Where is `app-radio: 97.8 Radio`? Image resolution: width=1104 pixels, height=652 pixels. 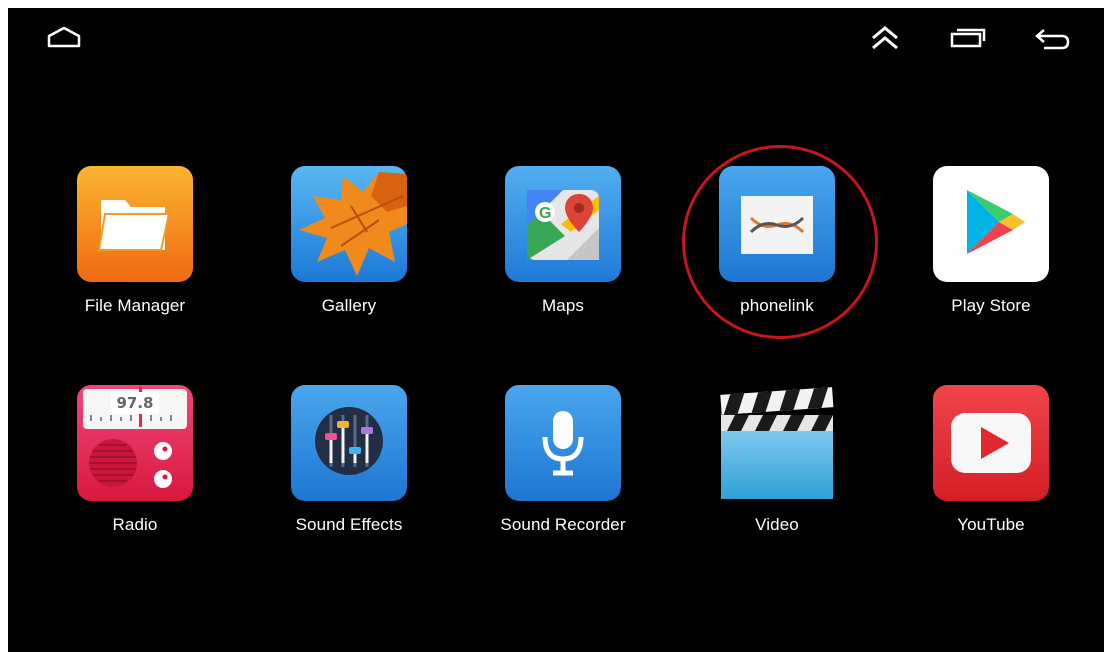
app-radio: 97.8 Radio is located at coordinates (135, 480).